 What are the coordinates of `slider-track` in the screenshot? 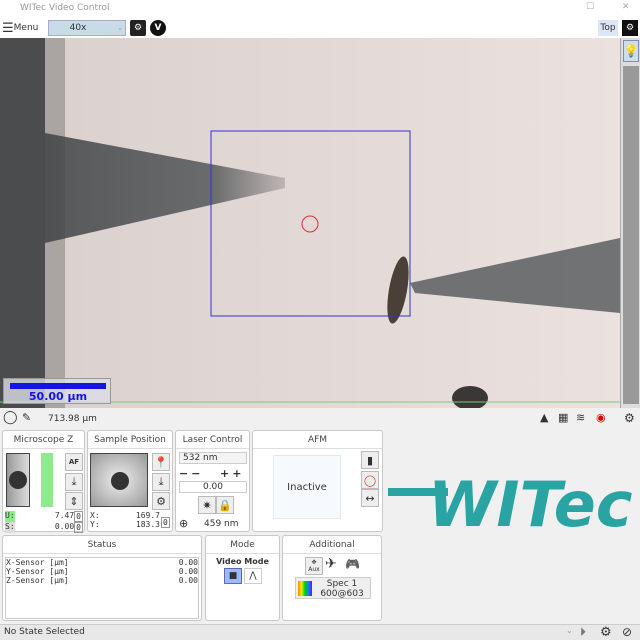 It's located at (631, 235).